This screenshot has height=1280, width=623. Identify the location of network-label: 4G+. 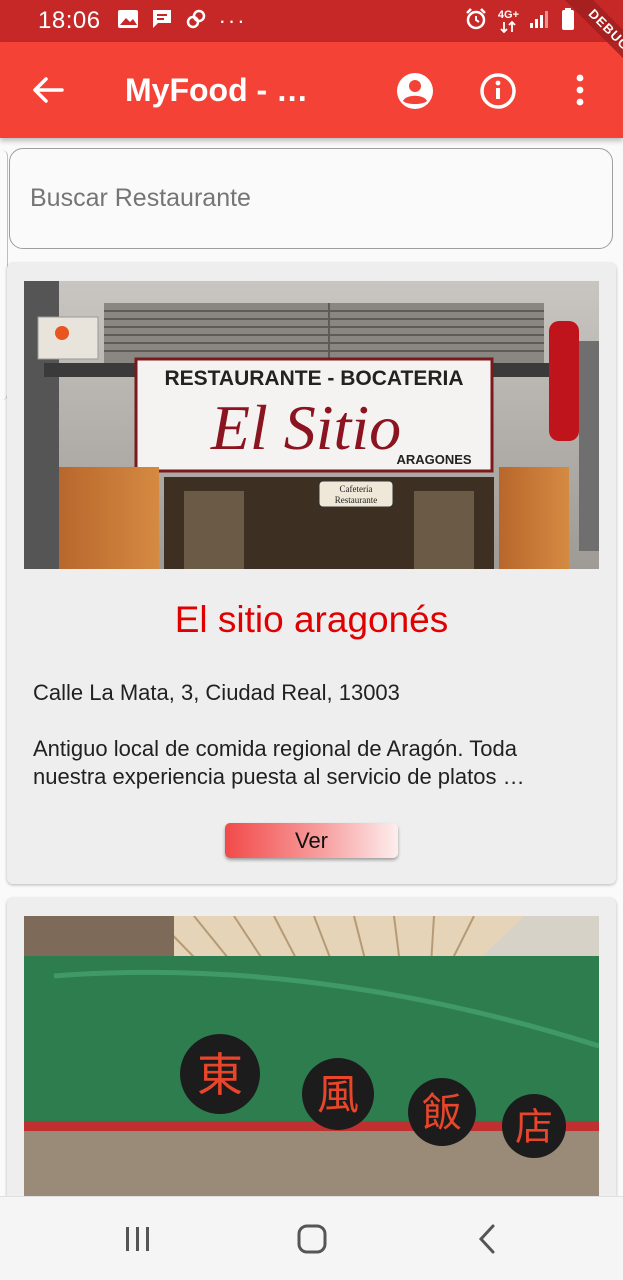
(508, 14).